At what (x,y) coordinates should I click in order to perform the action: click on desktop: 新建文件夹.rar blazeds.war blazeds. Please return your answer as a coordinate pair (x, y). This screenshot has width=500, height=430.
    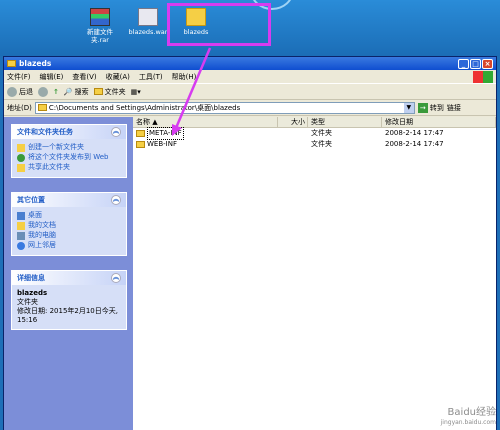
    Looking at the image, I should click on (250, 28).